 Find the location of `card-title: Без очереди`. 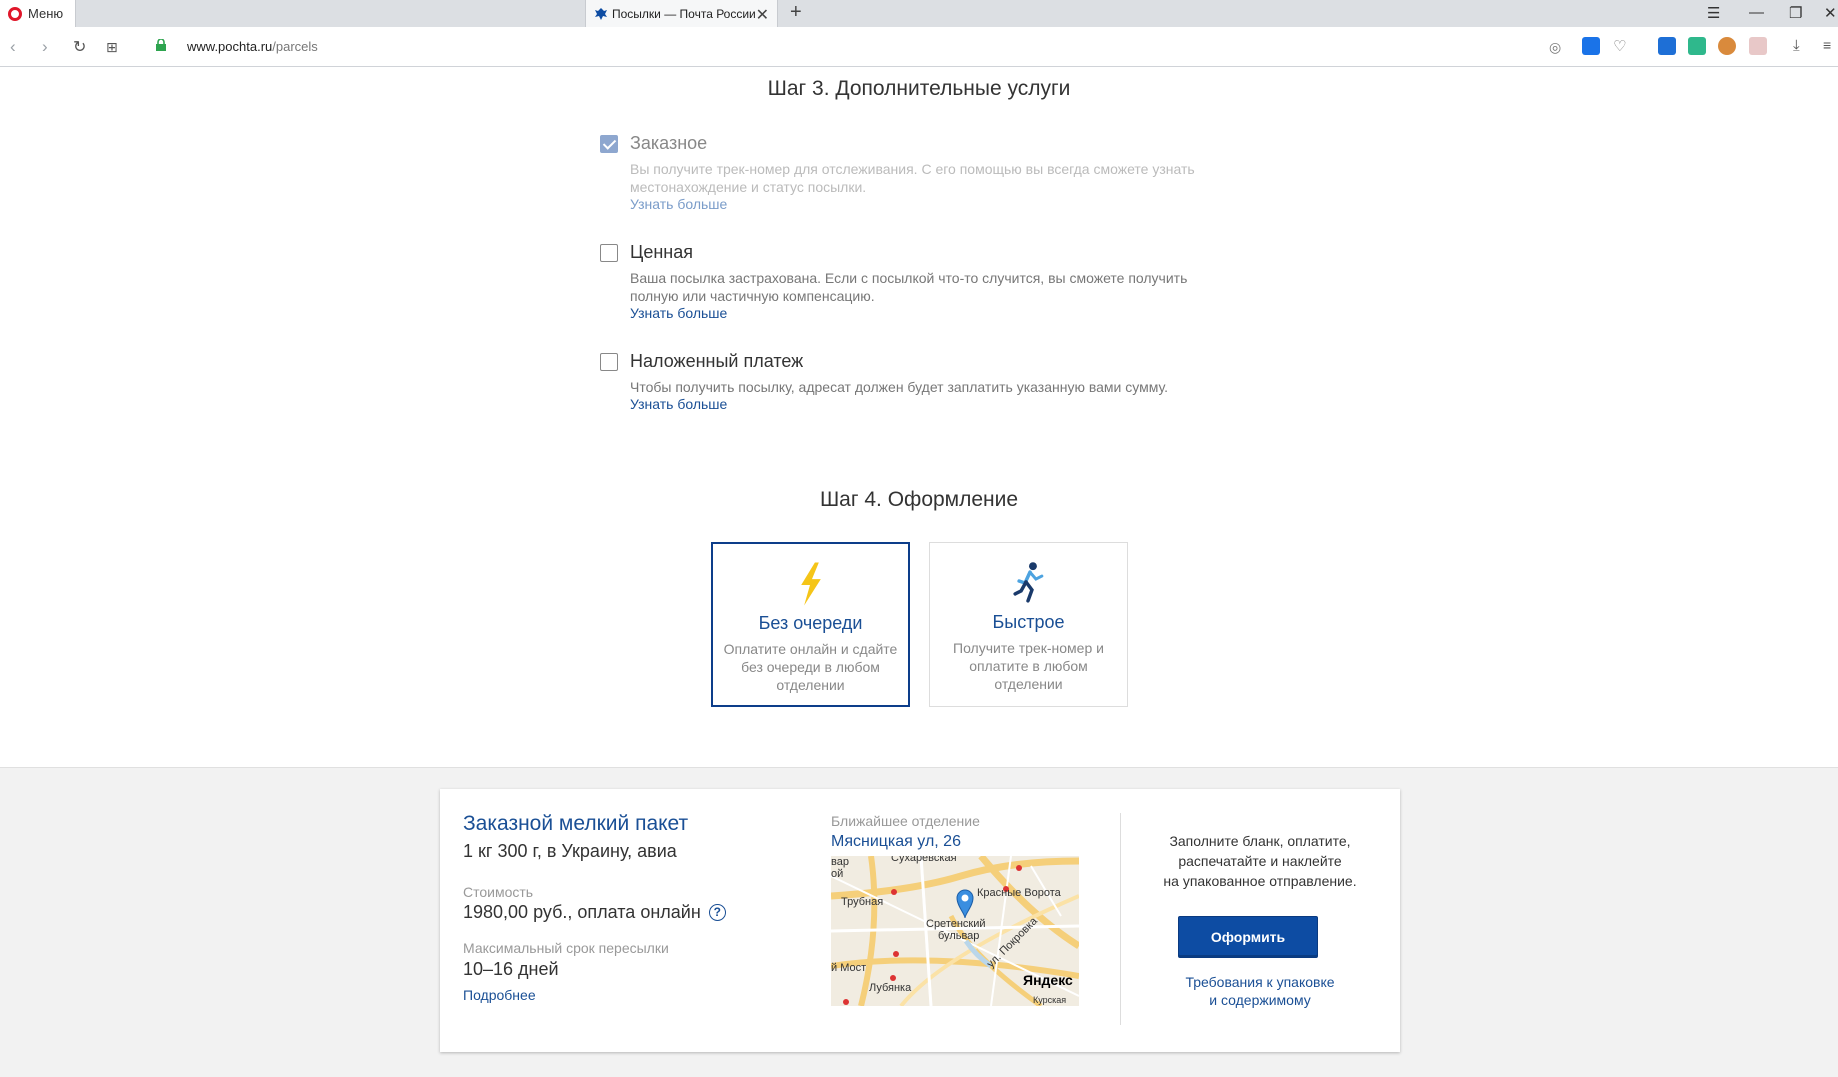

card-title: Без очереди is located at coordinates (810, 623).